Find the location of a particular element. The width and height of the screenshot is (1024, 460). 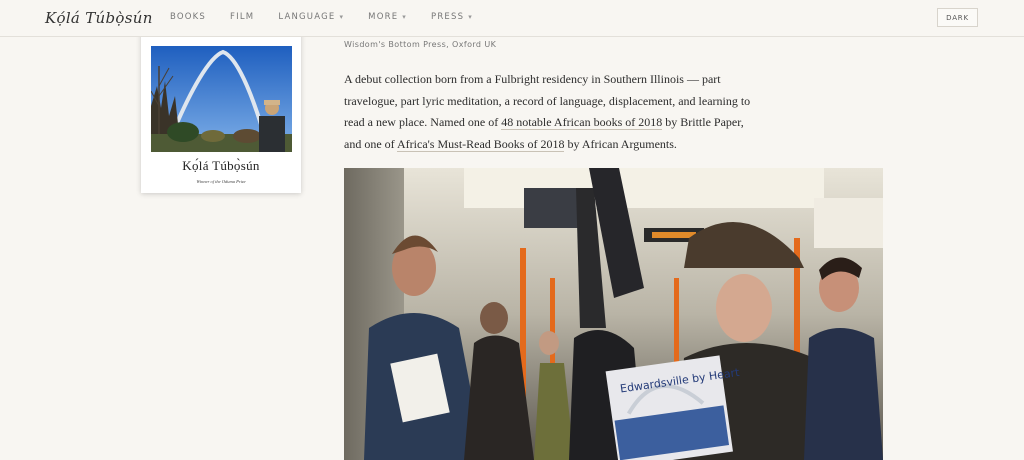

nav-books-label: BOOKS is located at coordinates (188, 17).